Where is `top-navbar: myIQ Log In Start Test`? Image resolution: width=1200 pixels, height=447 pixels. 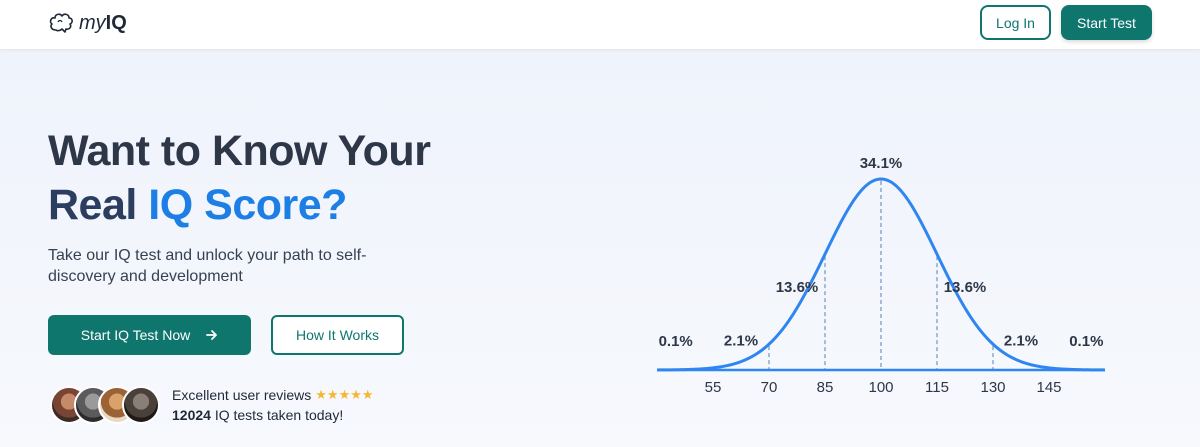 top-navbar: myIQ Log In Start Test is located at coordinates (600, 25).